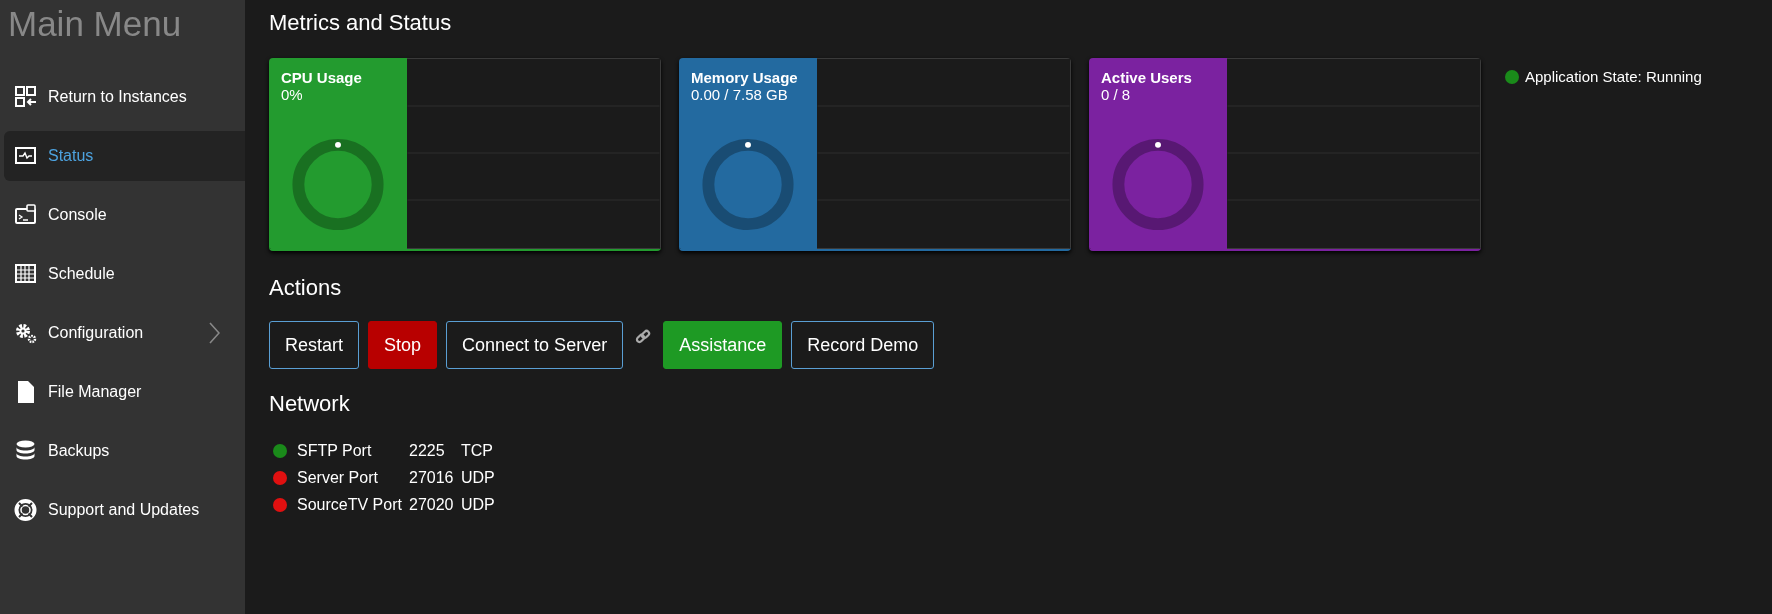 Image resolution: width=1772 pixels, height=614 pixels. I want to click on action-button: Restart, so click(314, 345).